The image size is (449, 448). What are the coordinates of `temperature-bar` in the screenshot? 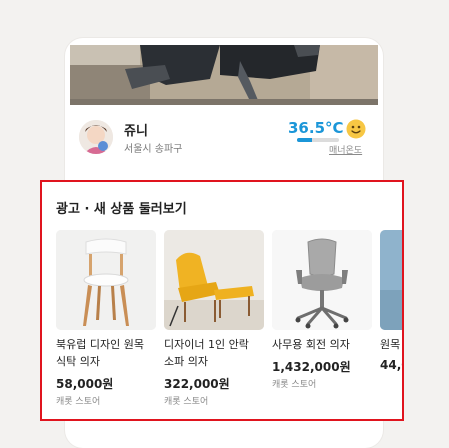 It's located at (318, 140).